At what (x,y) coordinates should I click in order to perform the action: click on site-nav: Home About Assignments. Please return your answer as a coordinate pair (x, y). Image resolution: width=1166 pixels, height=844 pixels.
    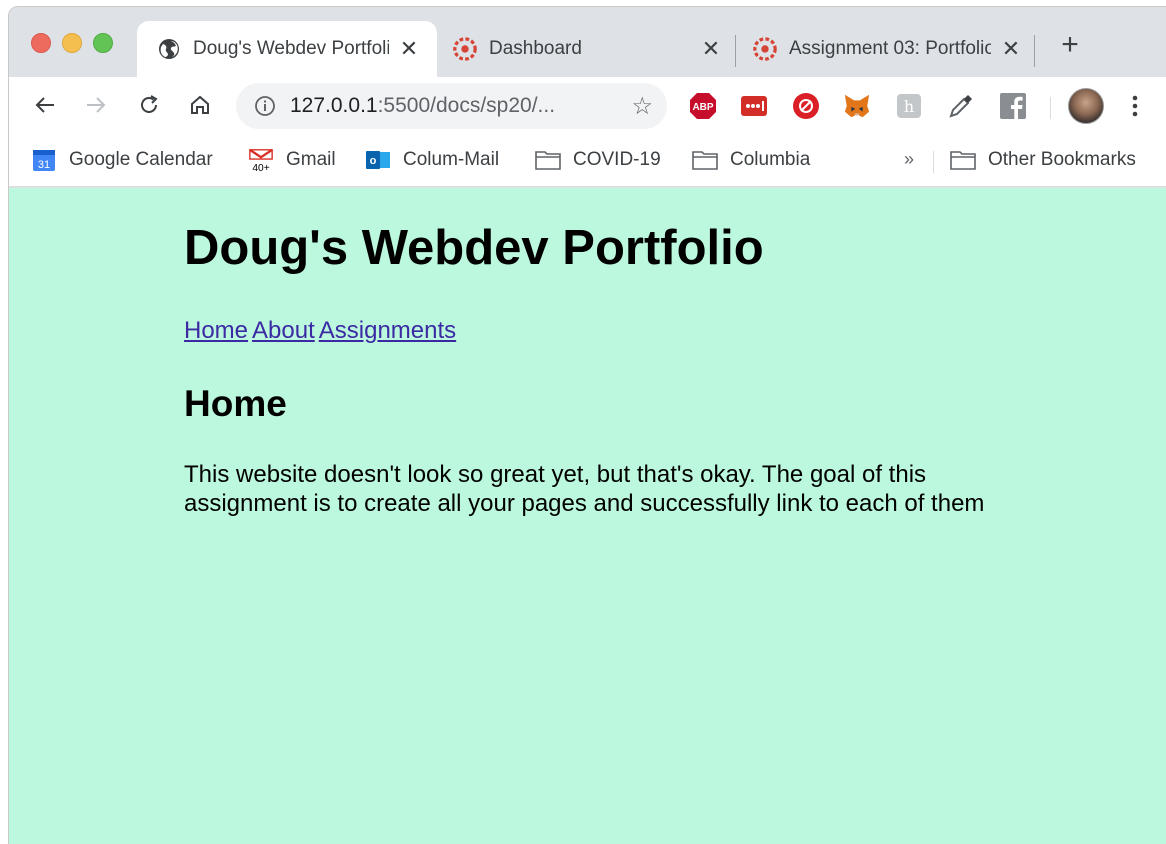
    Looking at the image, I should click on (594, 331).